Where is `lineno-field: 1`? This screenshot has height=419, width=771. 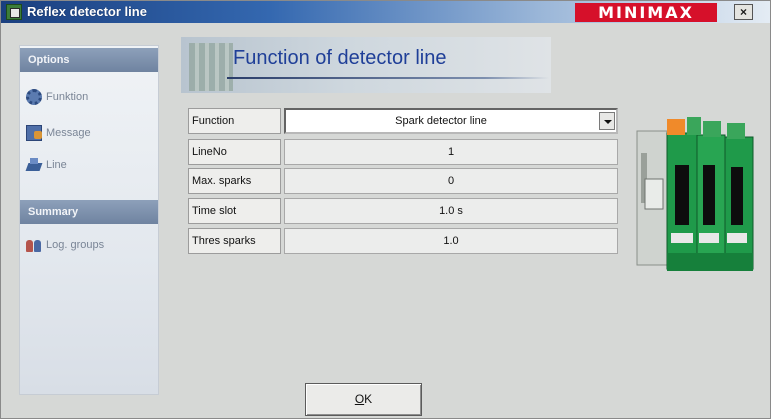 lineno-field: 1 is located at coordinates (451, 152).